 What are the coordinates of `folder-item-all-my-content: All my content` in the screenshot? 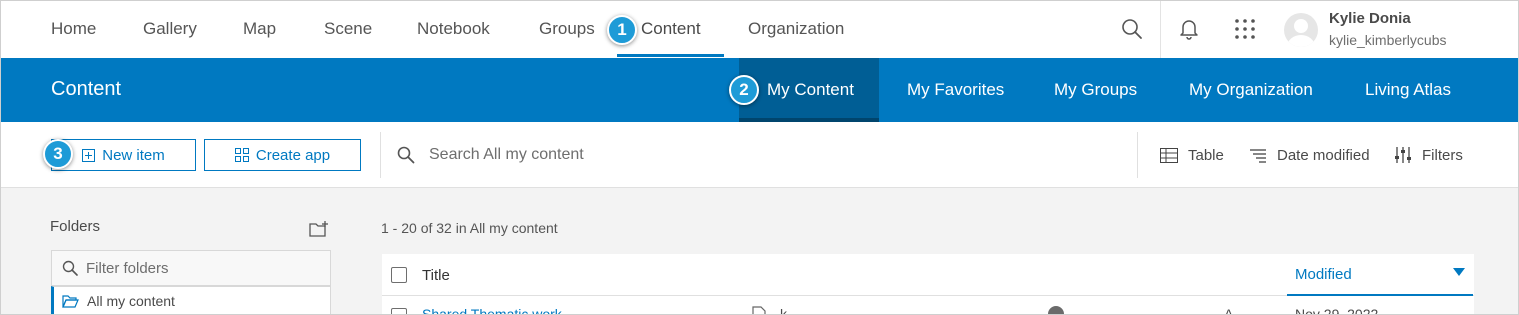 It's located at (191, 300).